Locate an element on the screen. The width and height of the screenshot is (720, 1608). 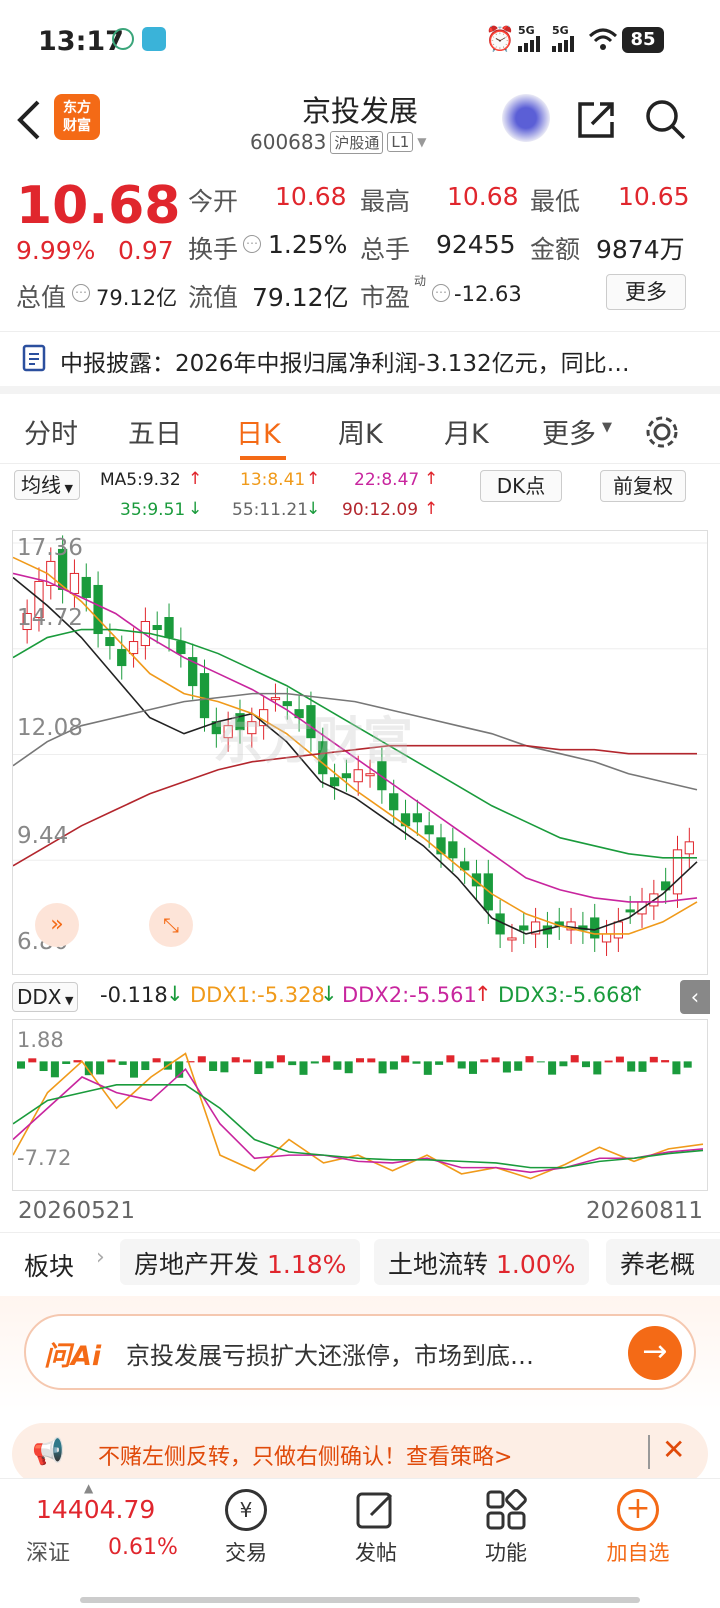
post-label: 发帖 is located at coordinates (376, 1553).